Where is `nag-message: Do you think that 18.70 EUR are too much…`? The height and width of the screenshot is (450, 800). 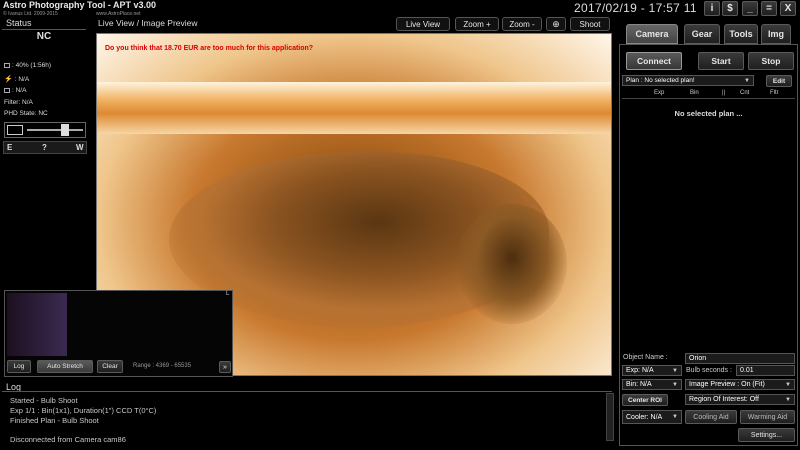 nag-message: Do you think that 18.70 EUR are too much… is located at coordinates (209, 48).